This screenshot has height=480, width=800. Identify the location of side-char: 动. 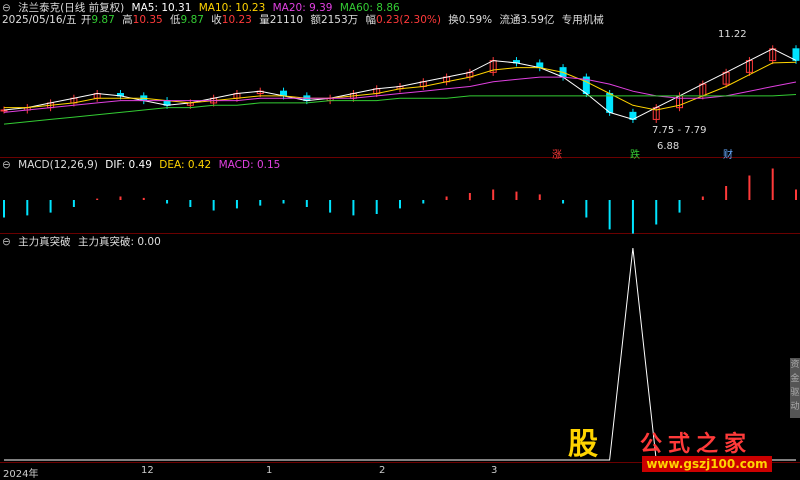
(795, 407).